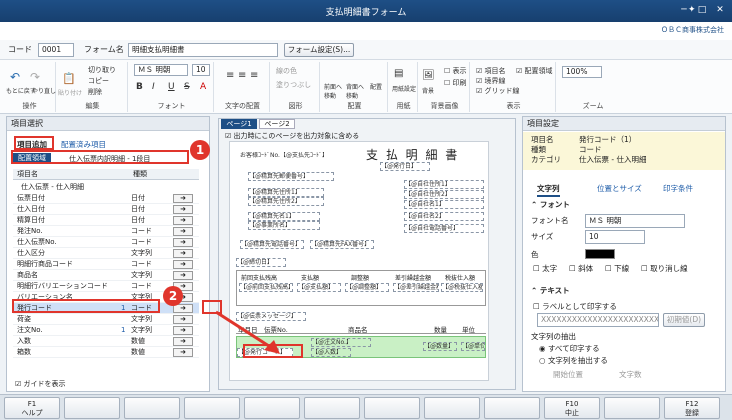 The width and height of the screenshot is (732, 420). Describe the element at coordinates (106, 352) in the screenshot. I see `table-row: 箱数 数値 ➜` at that location.